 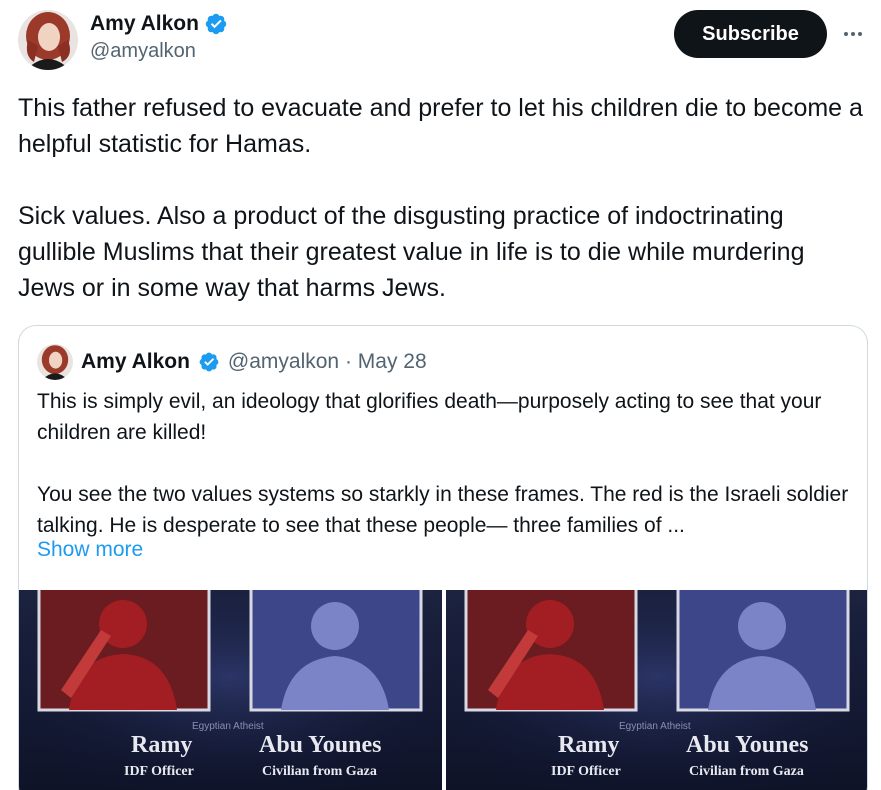 I want to click on tweet-header: Amy Alkon @amyalkon Subscribe, so click(x=442, y=40).